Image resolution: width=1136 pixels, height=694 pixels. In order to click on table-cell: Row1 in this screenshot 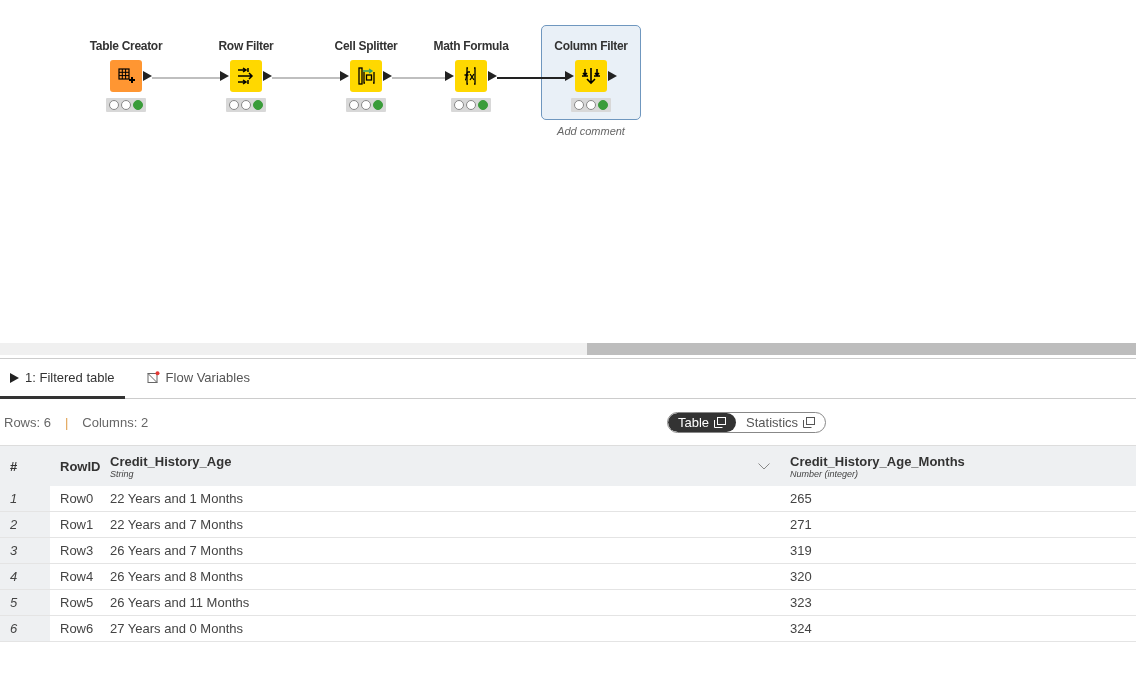, I will do `click(77, 524)`.